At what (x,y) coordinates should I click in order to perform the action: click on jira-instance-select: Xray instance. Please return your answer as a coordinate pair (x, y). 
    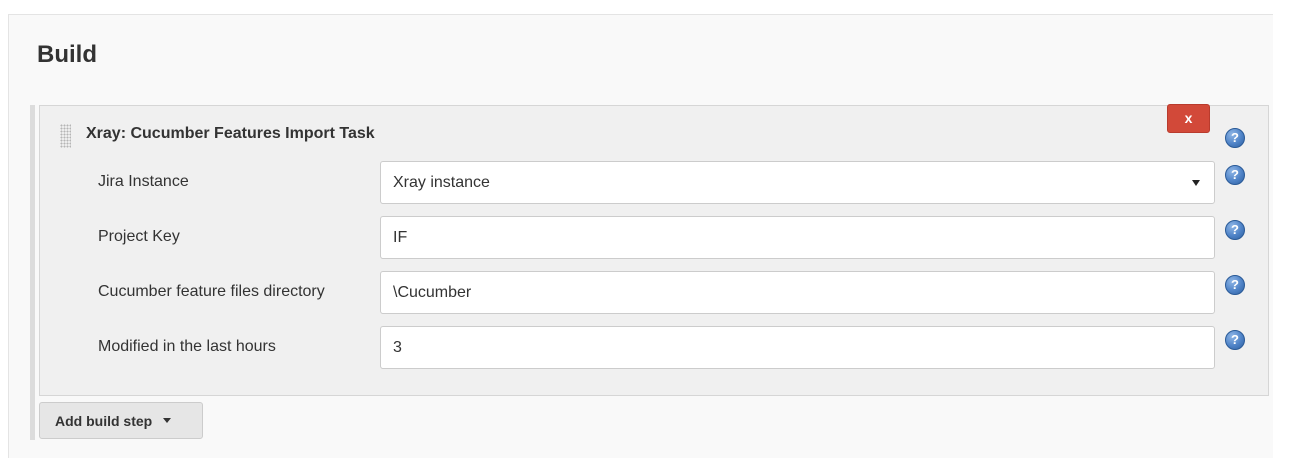
    Looking at the image, I should click on (797, 182).